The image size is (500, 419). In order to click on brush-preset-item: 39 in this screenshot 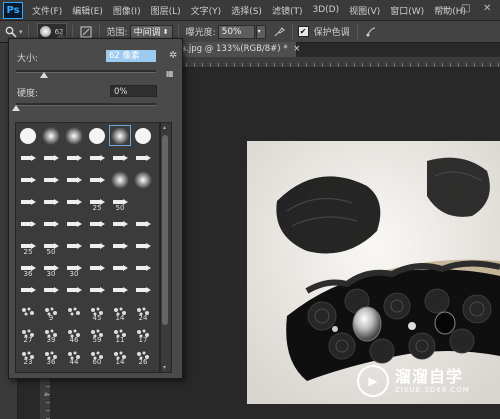, I will do `click(51, 333)`.